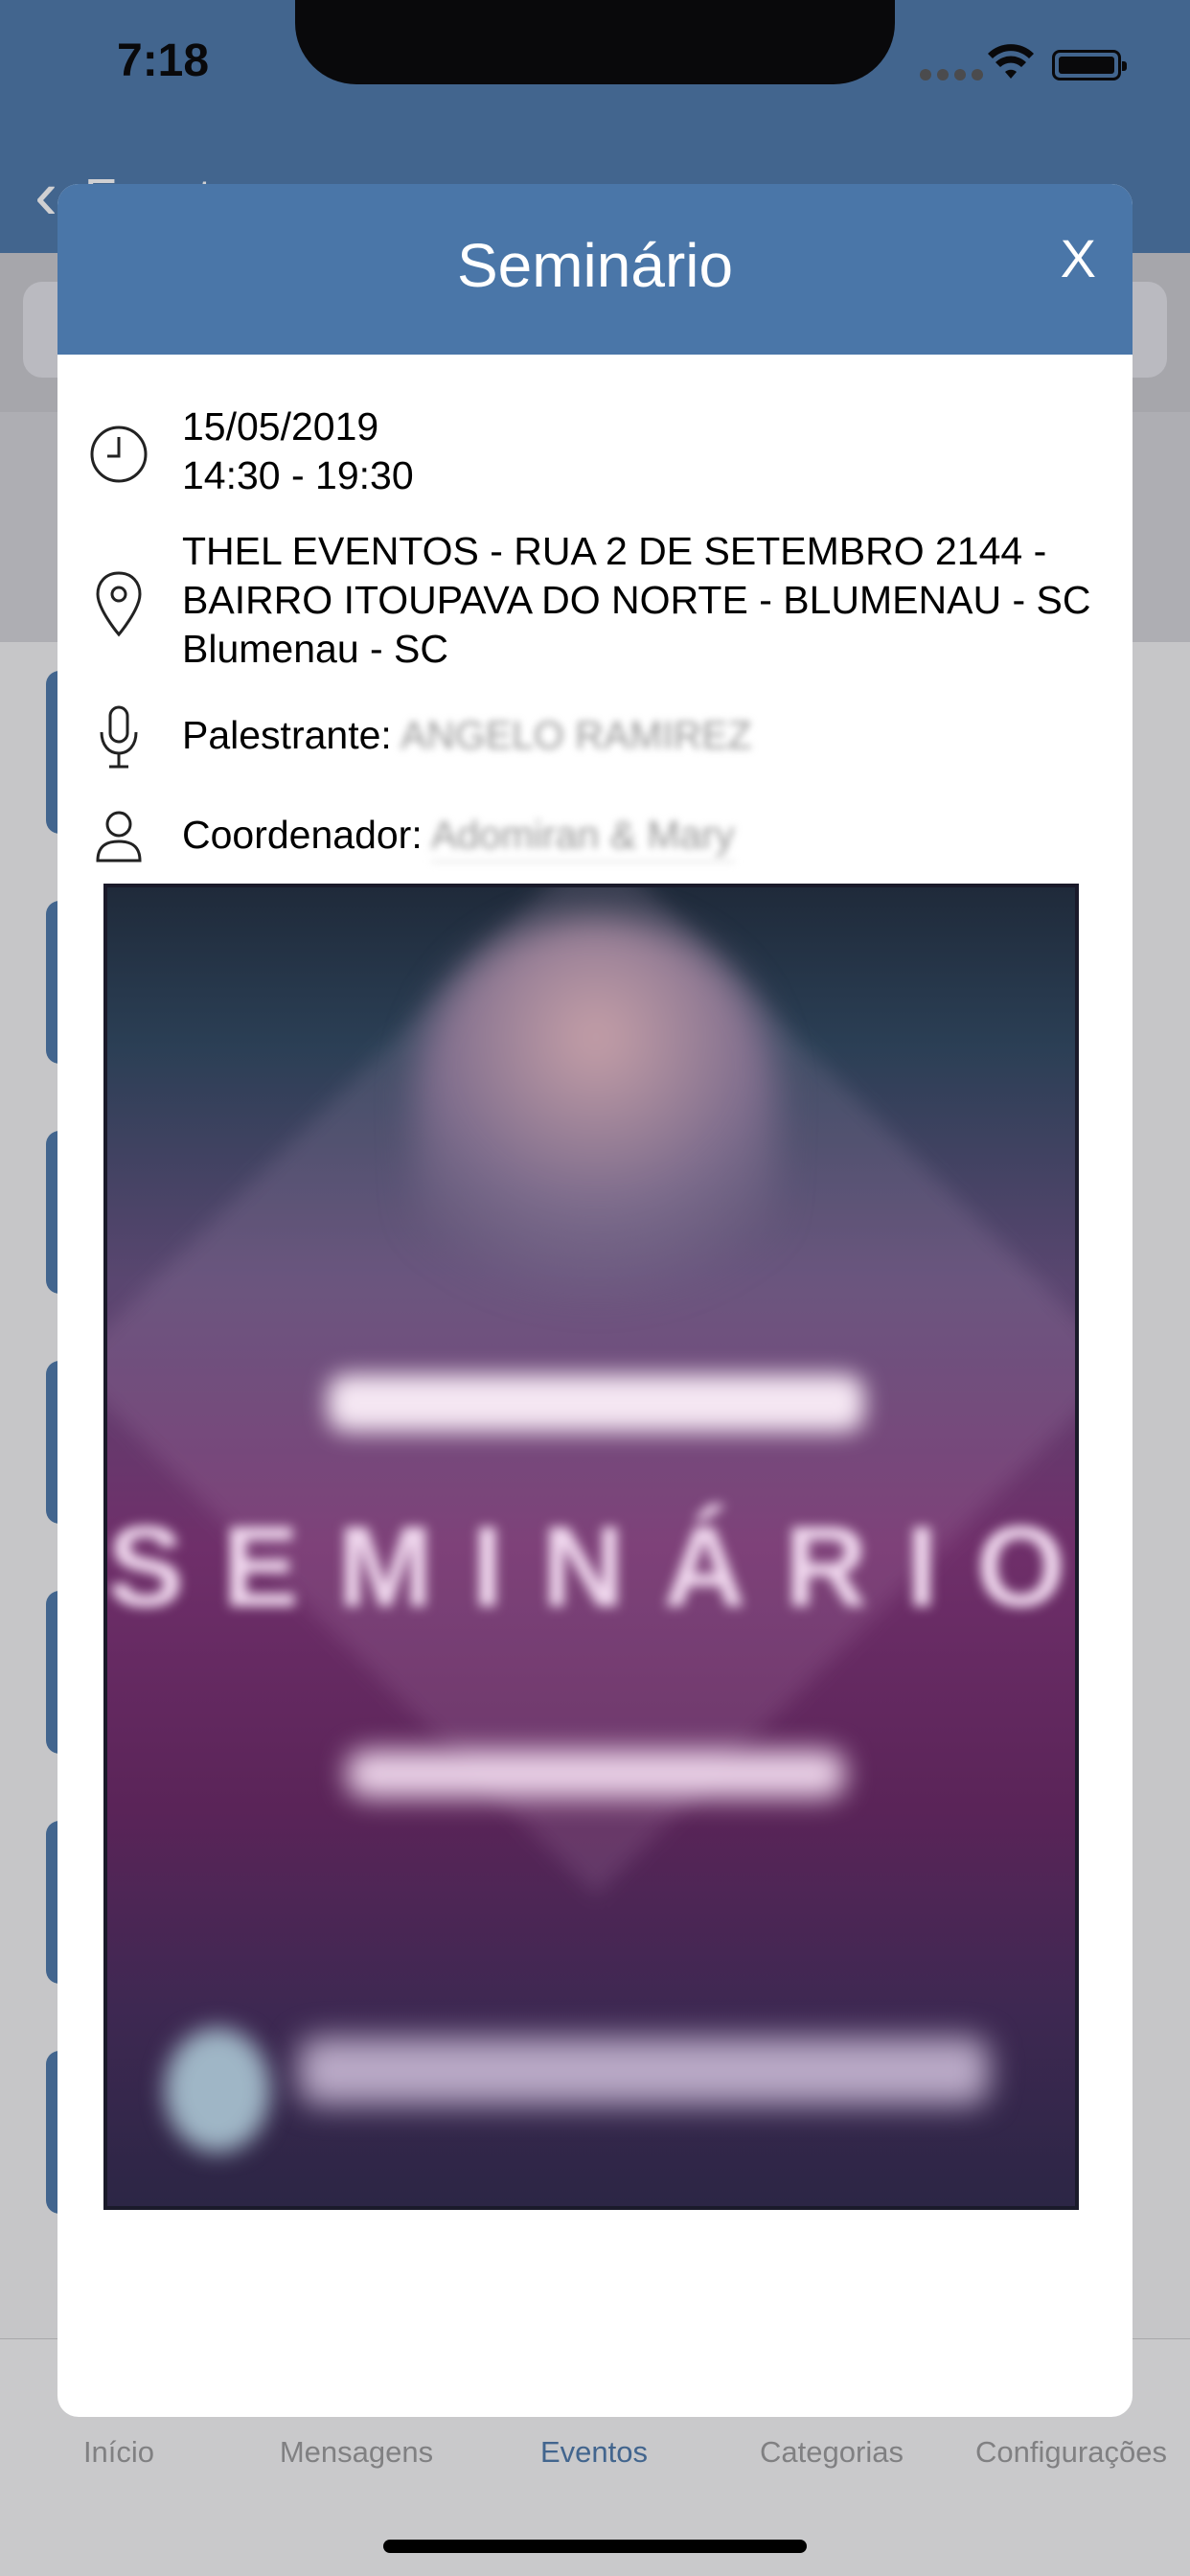 Image resolution: width=1190 pixels, height=2576 pixels. What do you see at coordinates (593, 1567) in the screenshot?
I see `poster-title: SEMINÁRIO` at bounding box center [593, 1567].